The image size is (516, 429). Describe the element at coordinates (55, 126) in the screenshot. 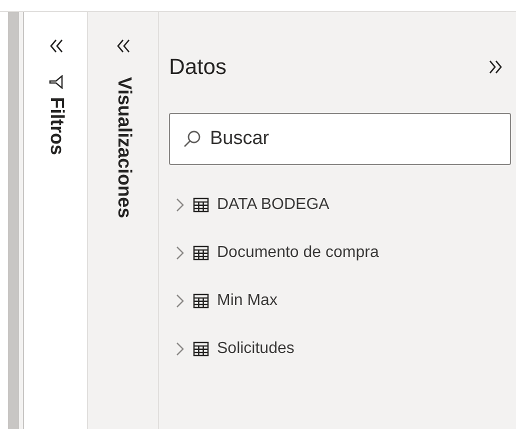

I see `filters-tab: Filtros` at that location.